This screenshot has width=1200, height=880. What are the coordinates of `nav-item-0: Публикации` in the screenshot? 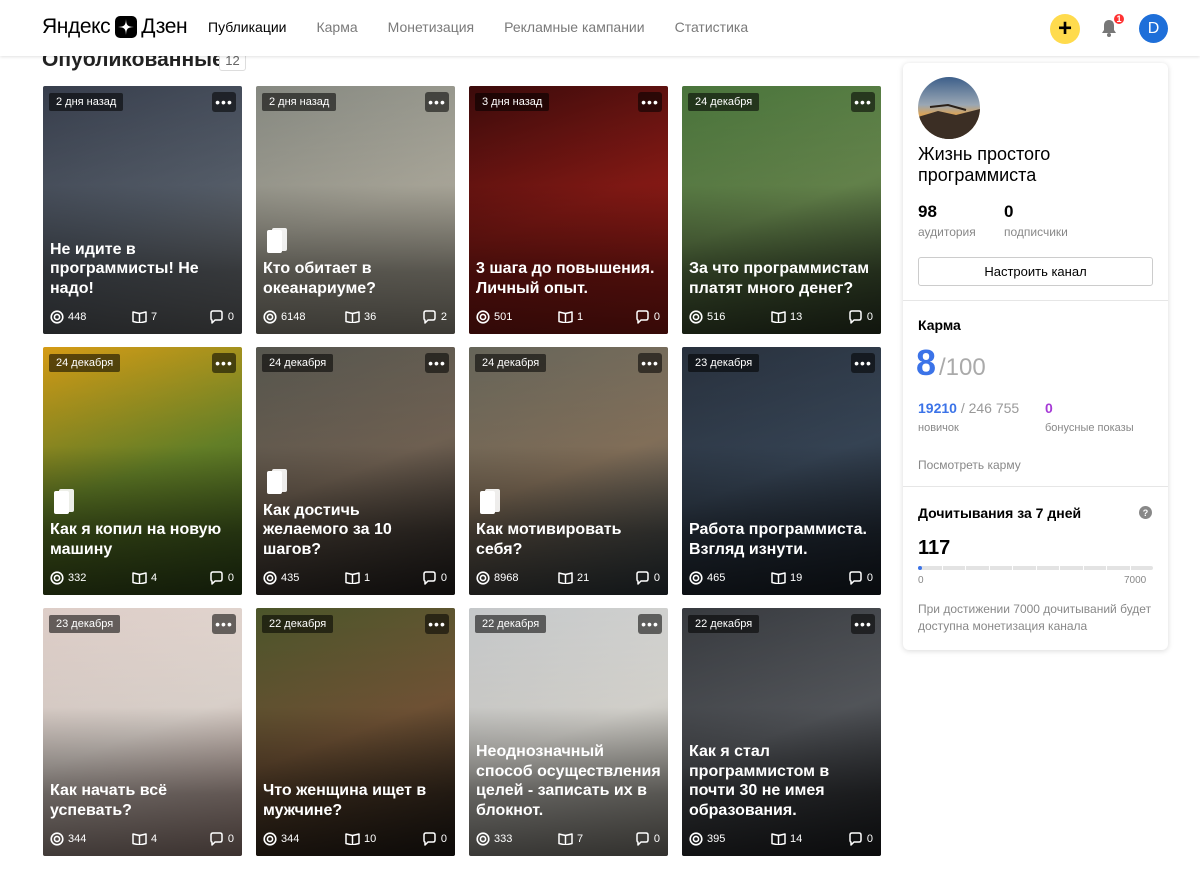 It's located at (247, 27).